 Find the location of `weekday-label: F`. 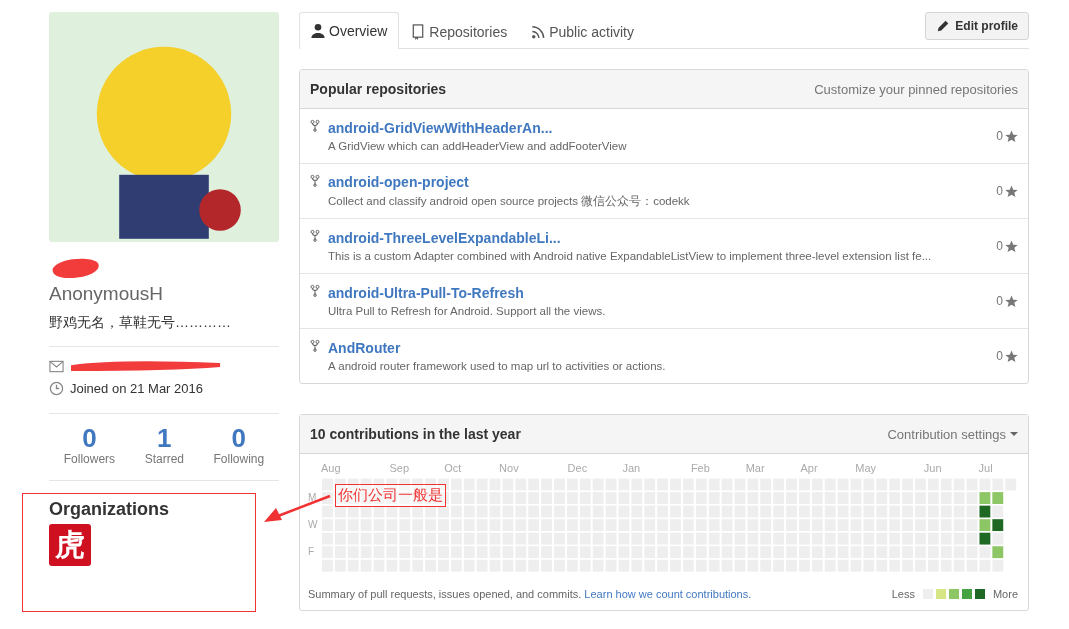

weekday-label: F is located at coordinates (312, 552).